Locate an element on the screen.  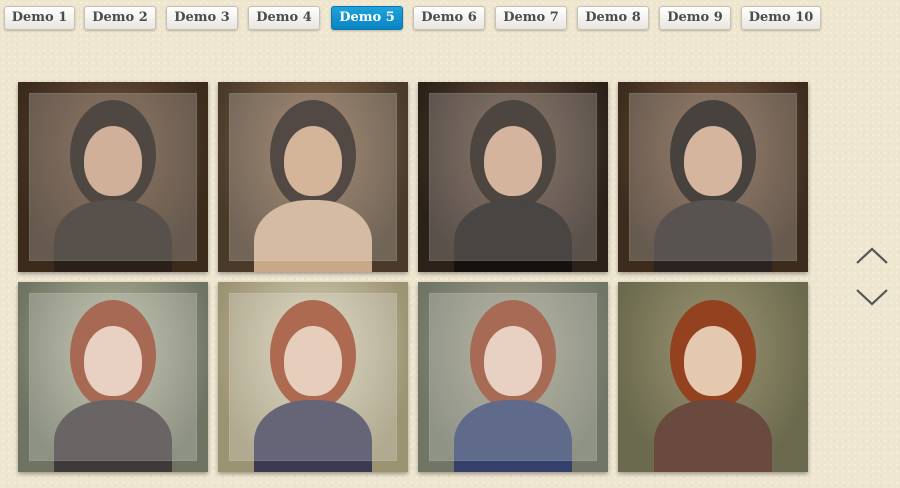
chevron-up-icon is located at coordinates (872, 255).